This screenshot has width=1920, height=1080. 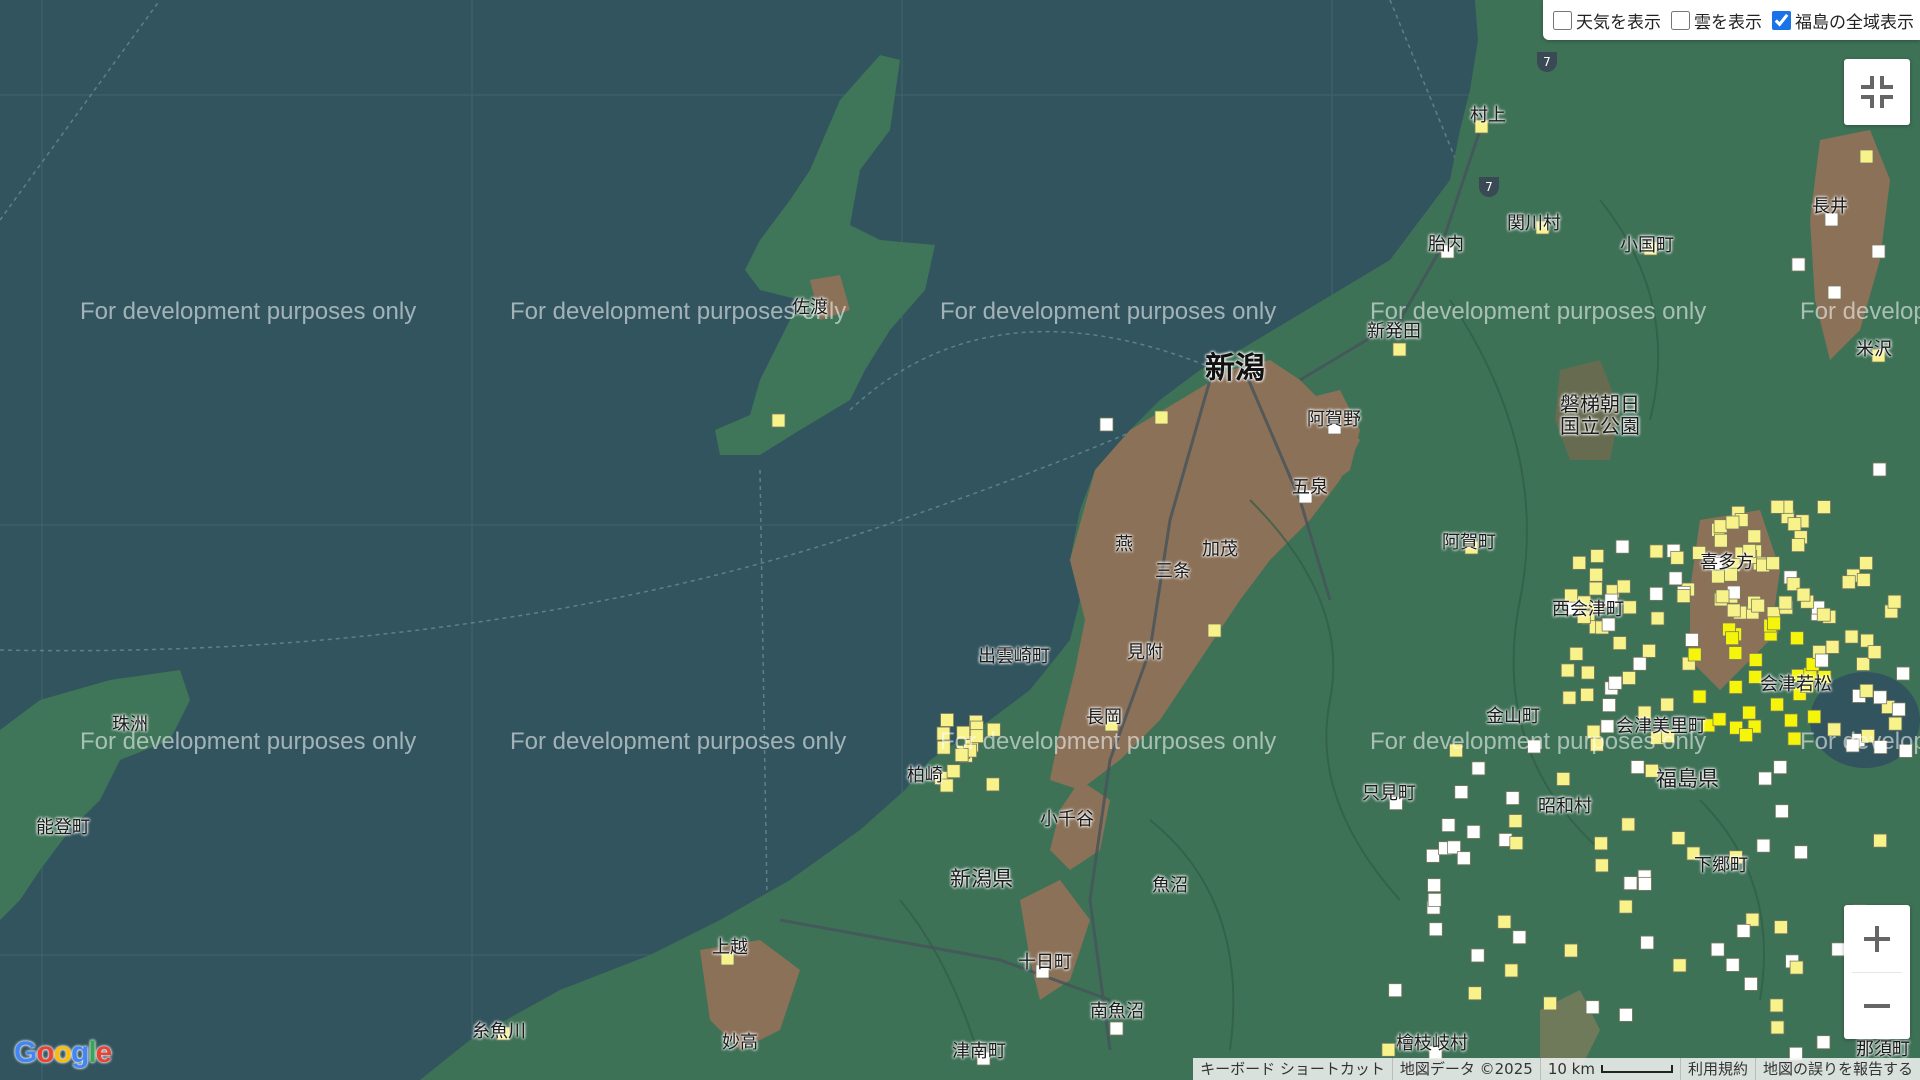 I want to click on zoom-out-button, so click(x=1877, y=1006).